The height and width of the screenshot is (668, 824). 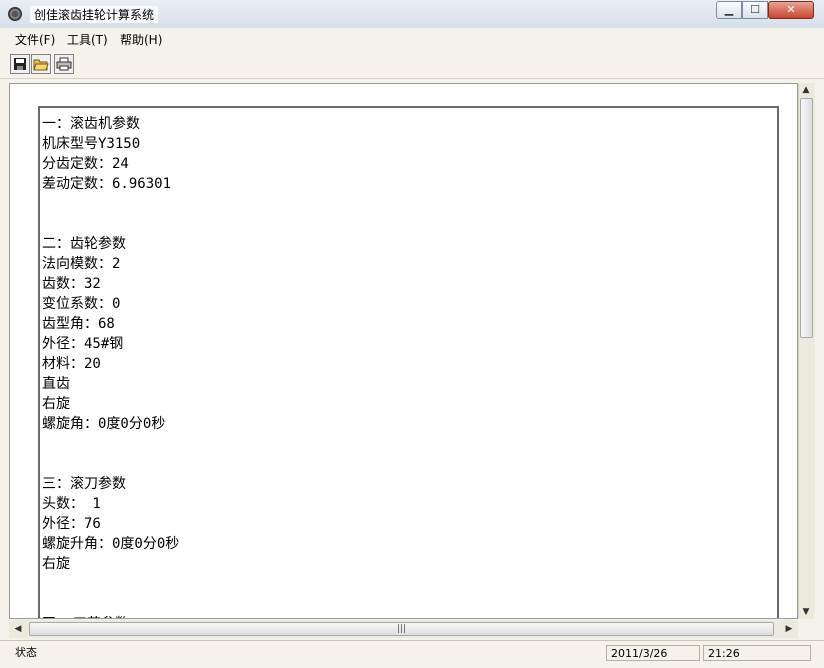 What do you see at coordinates (91, 124) in the screenshot?
I see `document-line: 一：滚齿机参数` at bounding box center [91, 124].